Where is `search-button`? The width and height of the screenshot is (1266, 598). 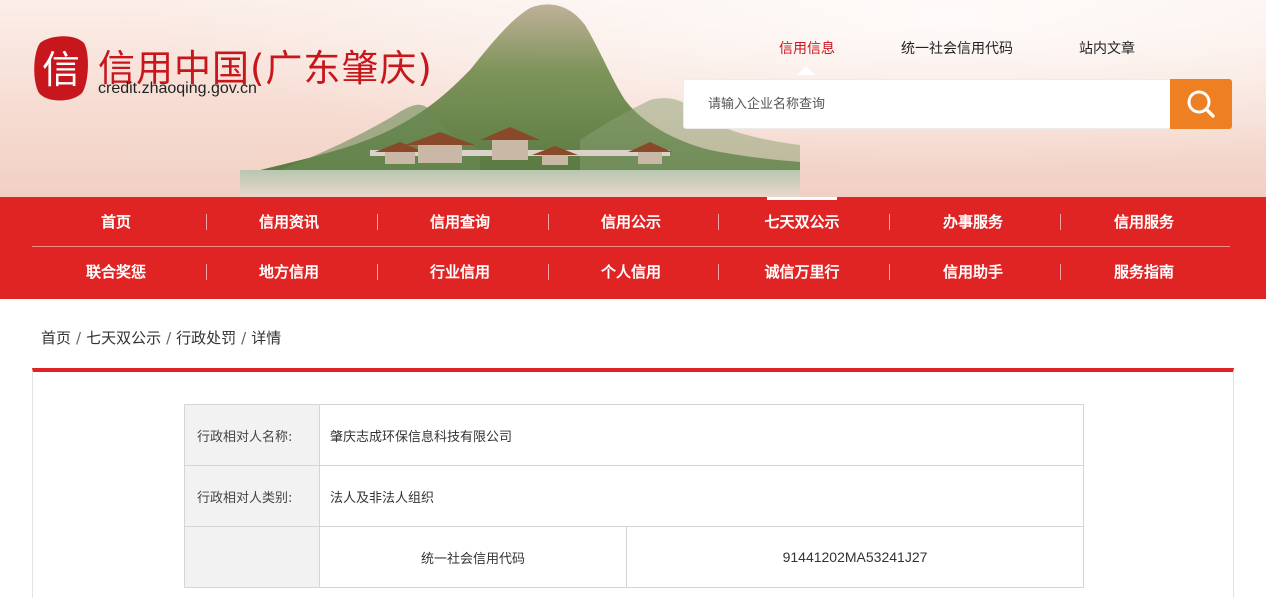 search-button is located at coordinates (1201, 104).